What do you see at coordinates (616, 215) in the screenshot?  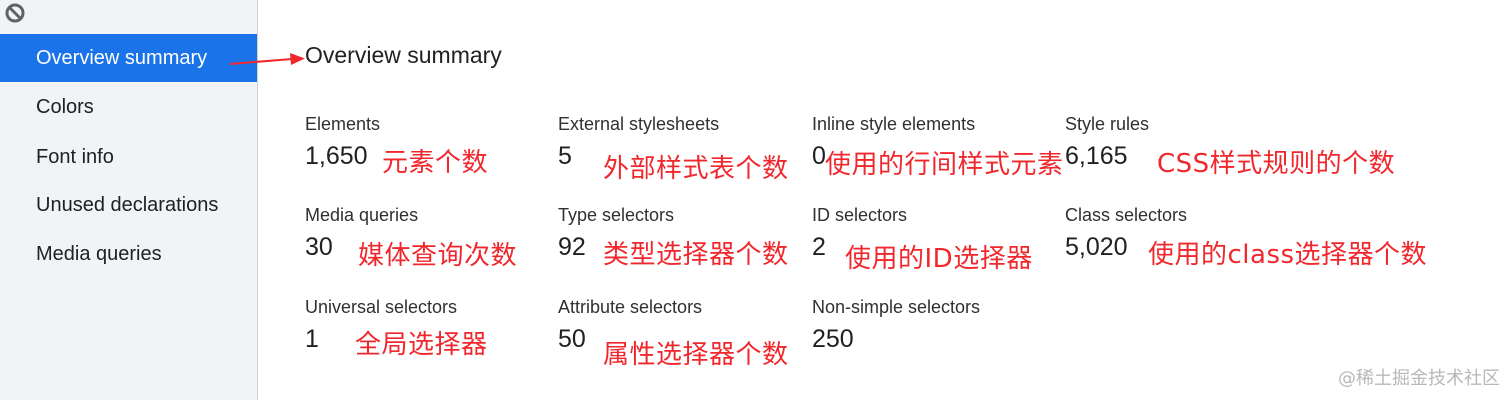 I see `metric-label: Type selectors` at bounding box center [616, 215].